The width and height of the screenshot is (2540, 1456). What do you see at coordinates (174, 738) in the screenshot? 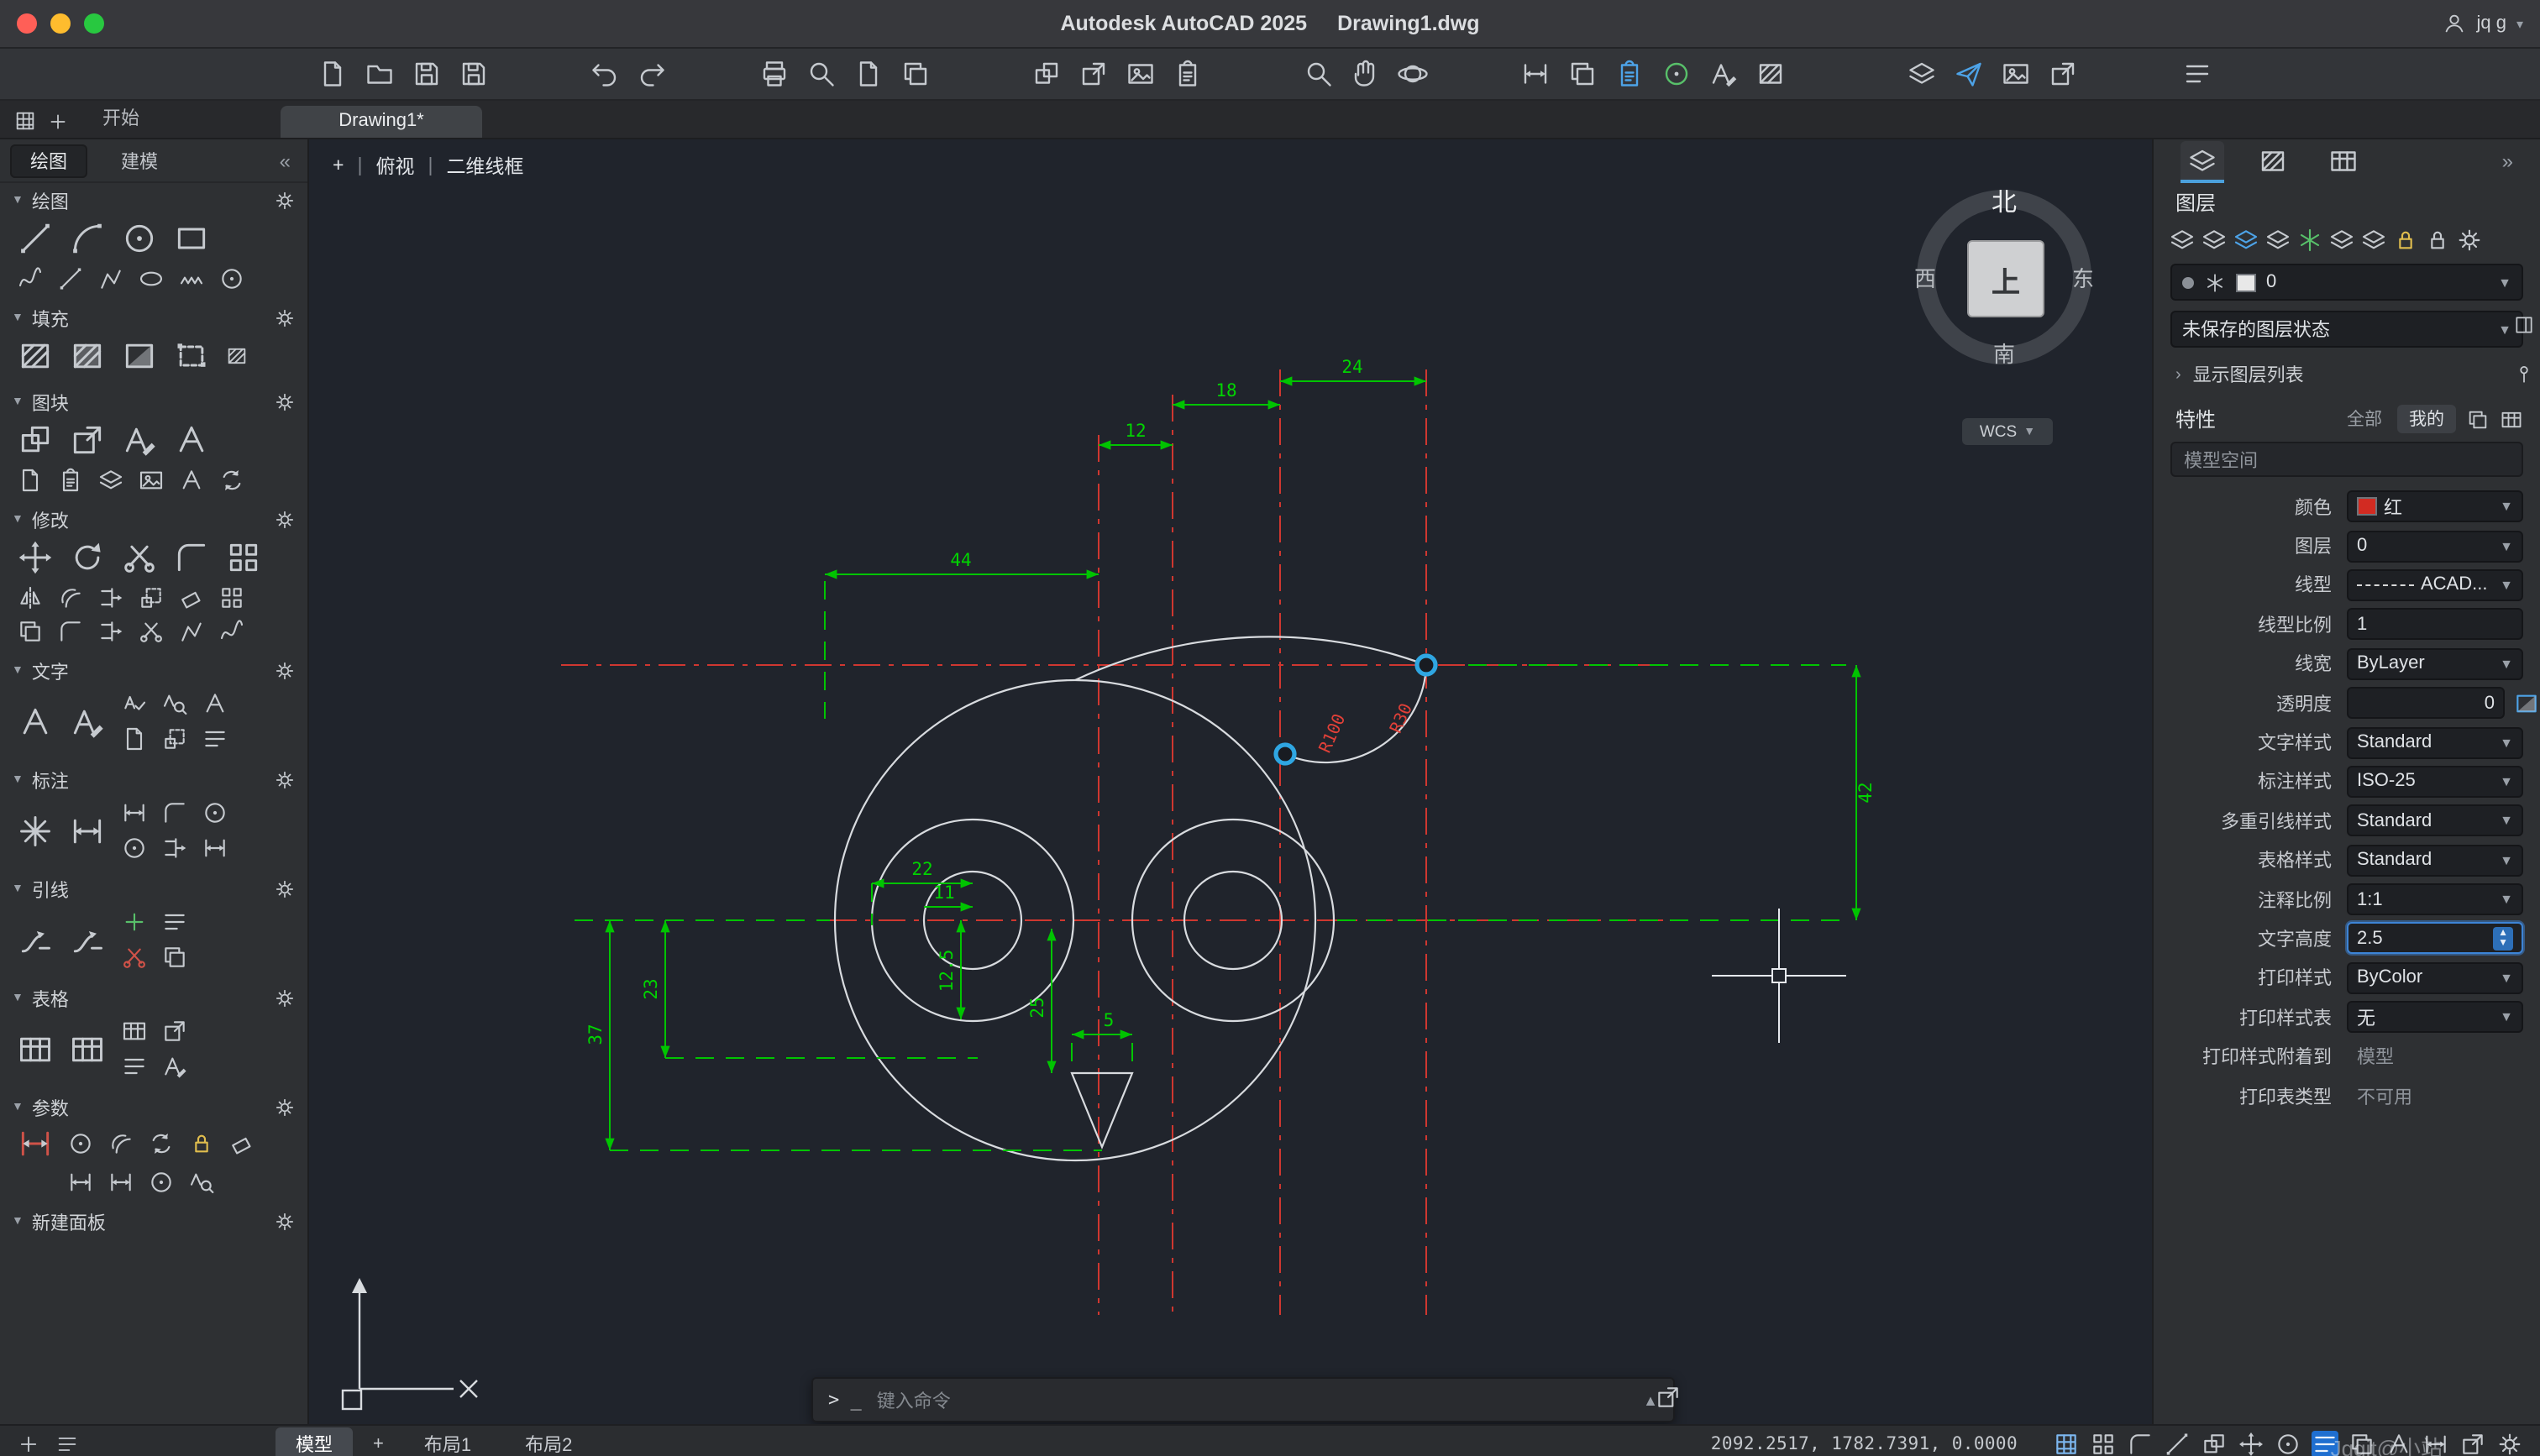
I see `scale-text-tool-icon` at bounding box center [174, 738].